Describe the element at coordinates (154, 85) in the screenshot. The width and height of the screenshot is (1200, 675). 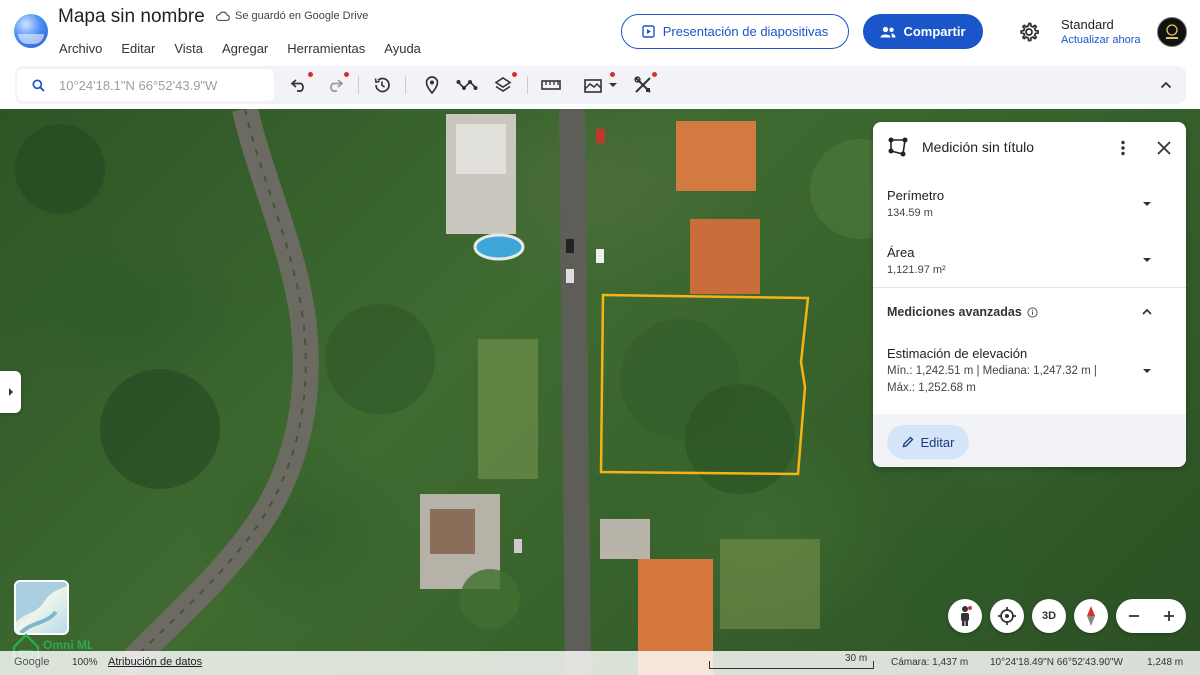
I see `search-input` at that location.